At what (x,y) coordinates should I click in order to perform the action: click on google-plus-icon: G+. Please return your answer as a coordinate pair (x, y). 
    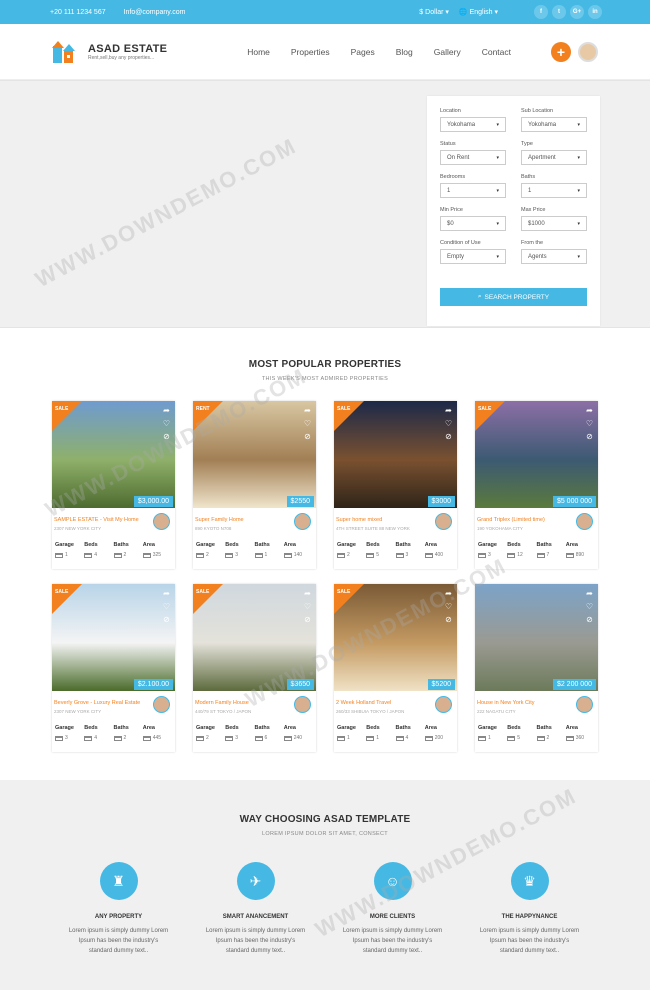
    Looking at the image, I should click on (577, 12).